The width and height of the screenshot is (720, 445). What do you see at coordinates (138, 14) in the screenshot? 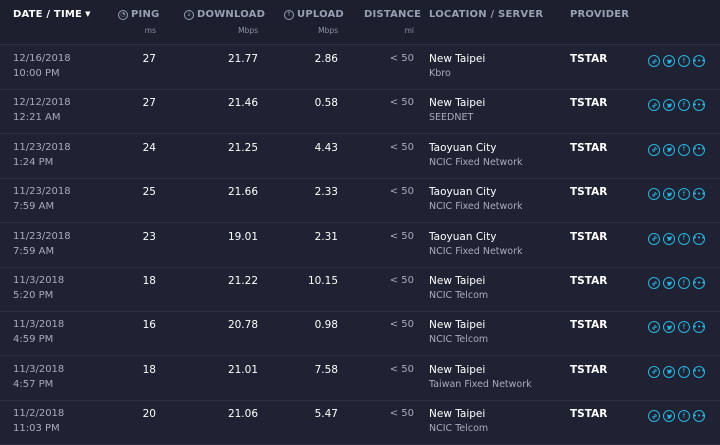
I see `sort-ping: ◔ PING` at bounding box center [138, 14].